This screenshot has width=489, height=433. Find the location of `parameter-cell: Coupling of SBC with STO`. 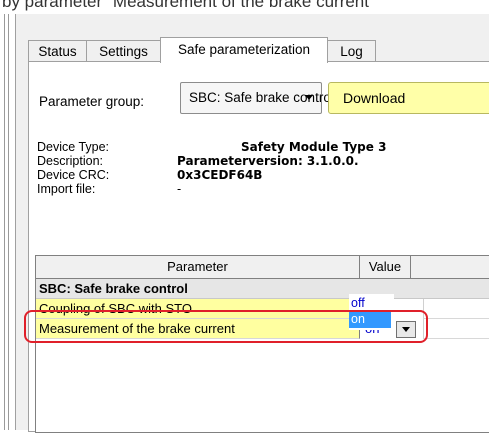

parameter-cell: Coupling of SBC with STO is located at coordinates (198, 309).